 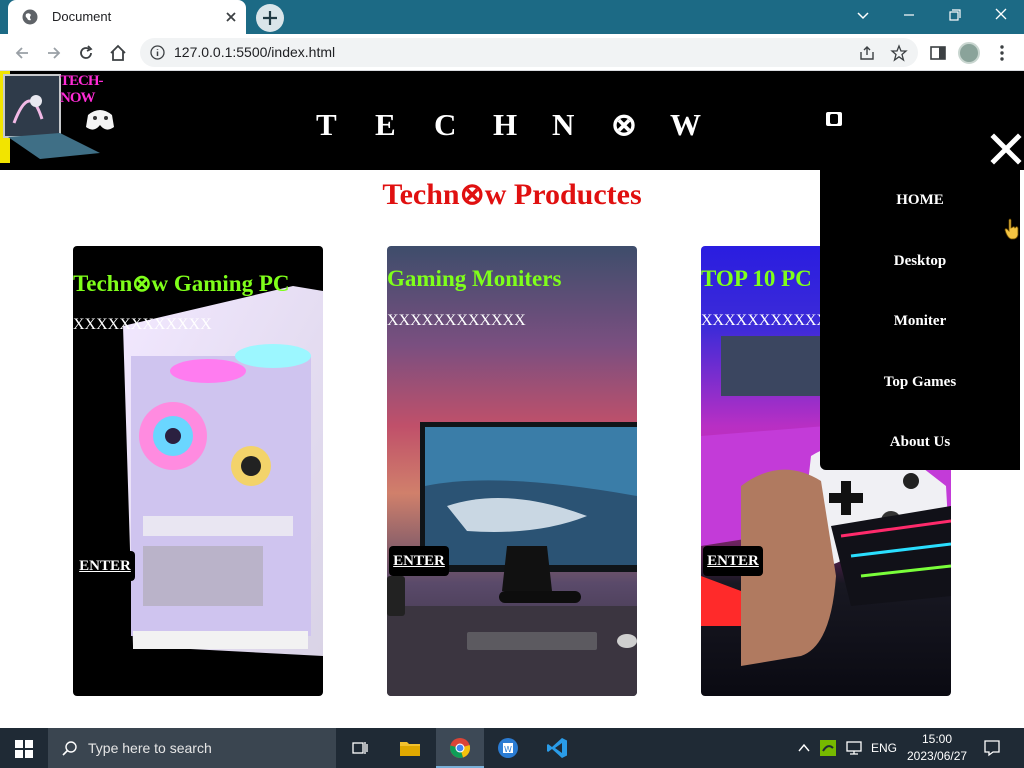 I want to click on windows-start-icon, so click(x=24, y=749).